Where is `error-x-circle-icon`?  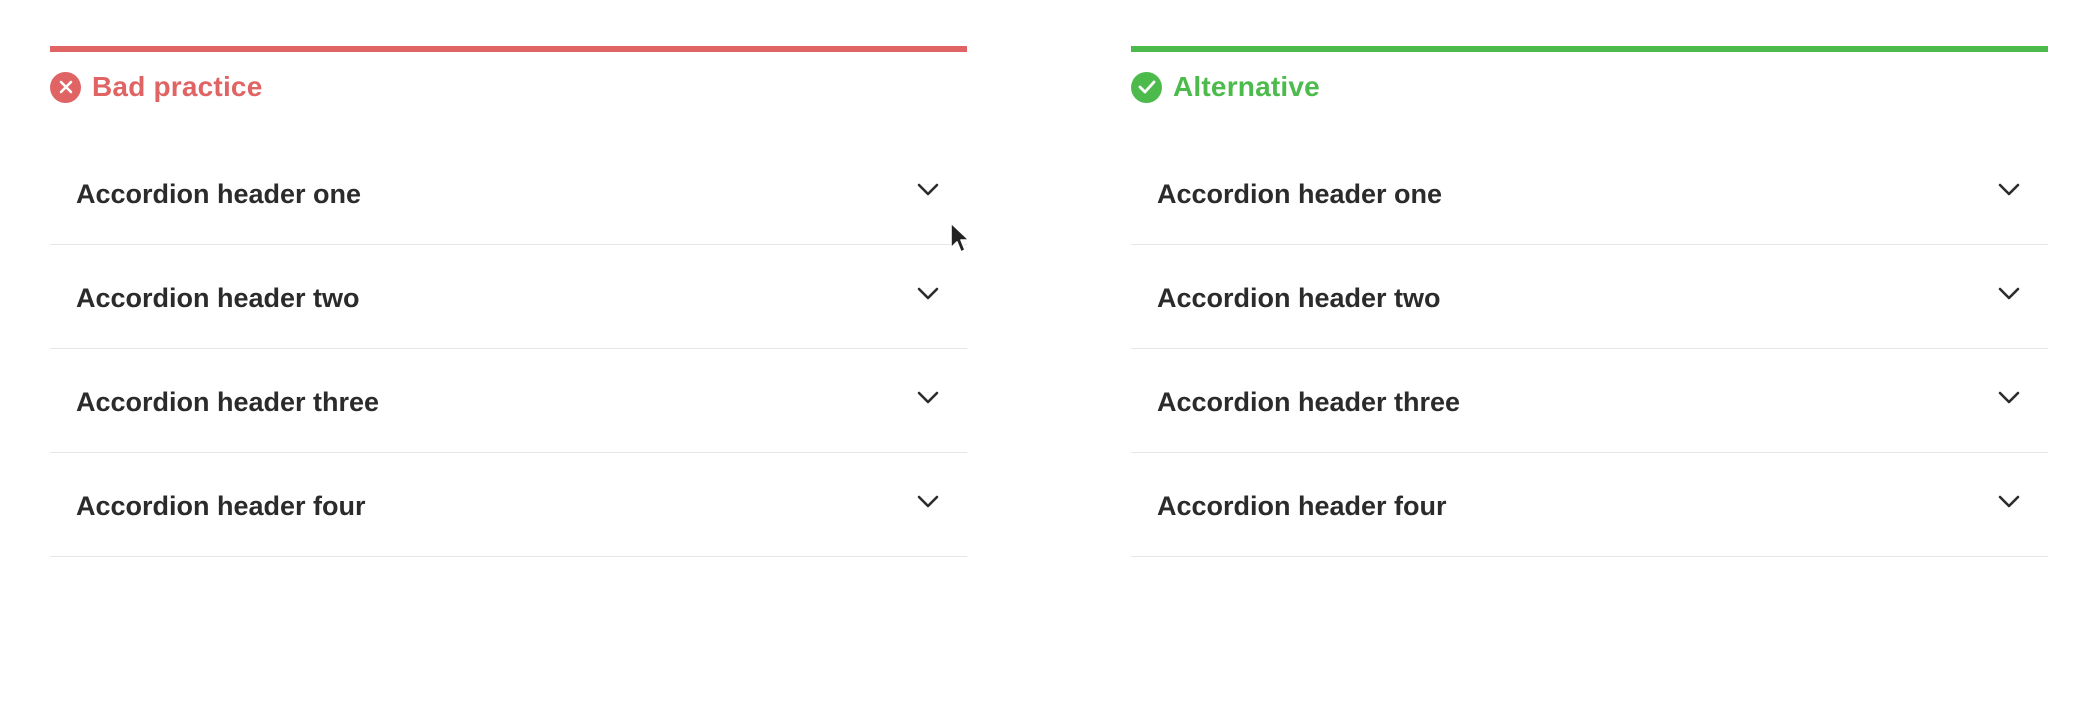
error-x-circle-icon is located at coordinates (65, 87).